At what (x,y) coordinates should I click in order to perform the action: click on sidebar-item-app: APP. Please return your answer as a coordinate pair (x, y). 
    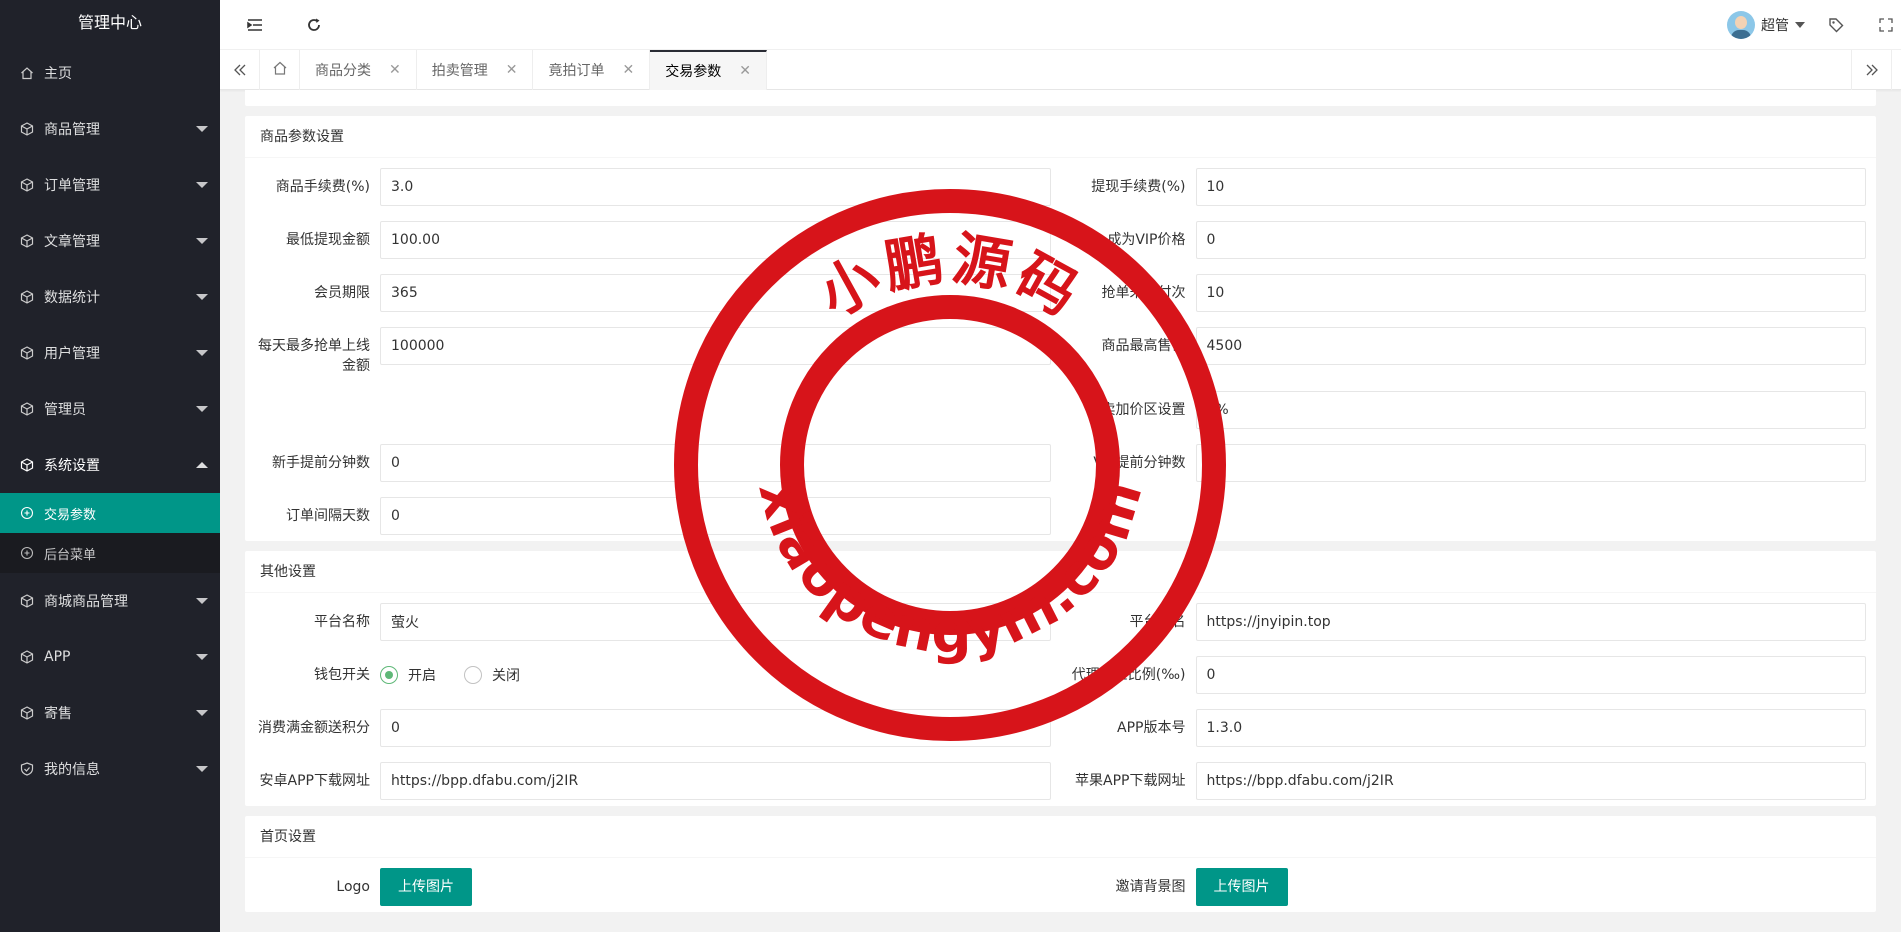
    Looking at the image, I should click on (110, 657).